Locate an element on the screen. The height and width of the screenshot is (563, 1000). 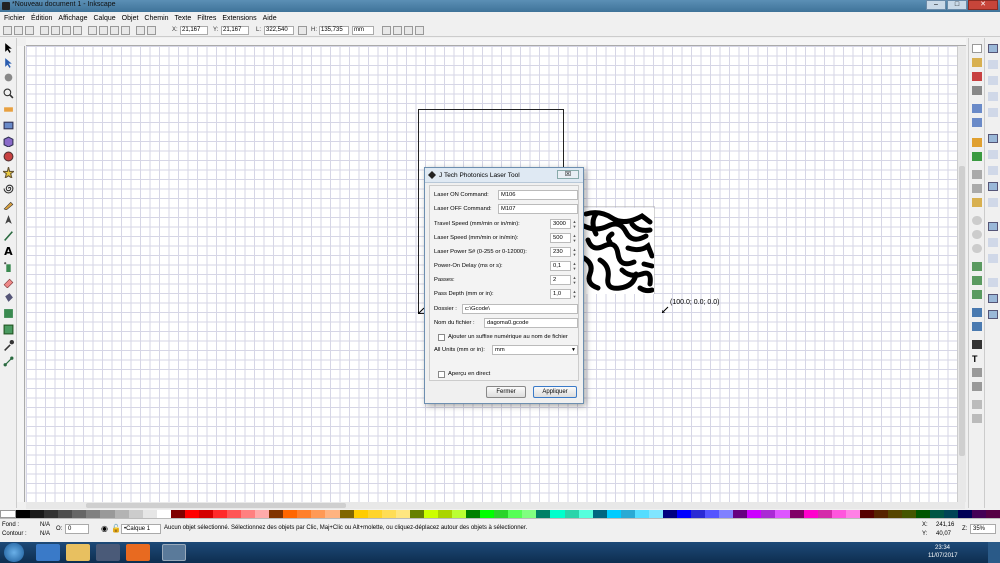
move-gradients-icon is located at coordinates (408, 30).